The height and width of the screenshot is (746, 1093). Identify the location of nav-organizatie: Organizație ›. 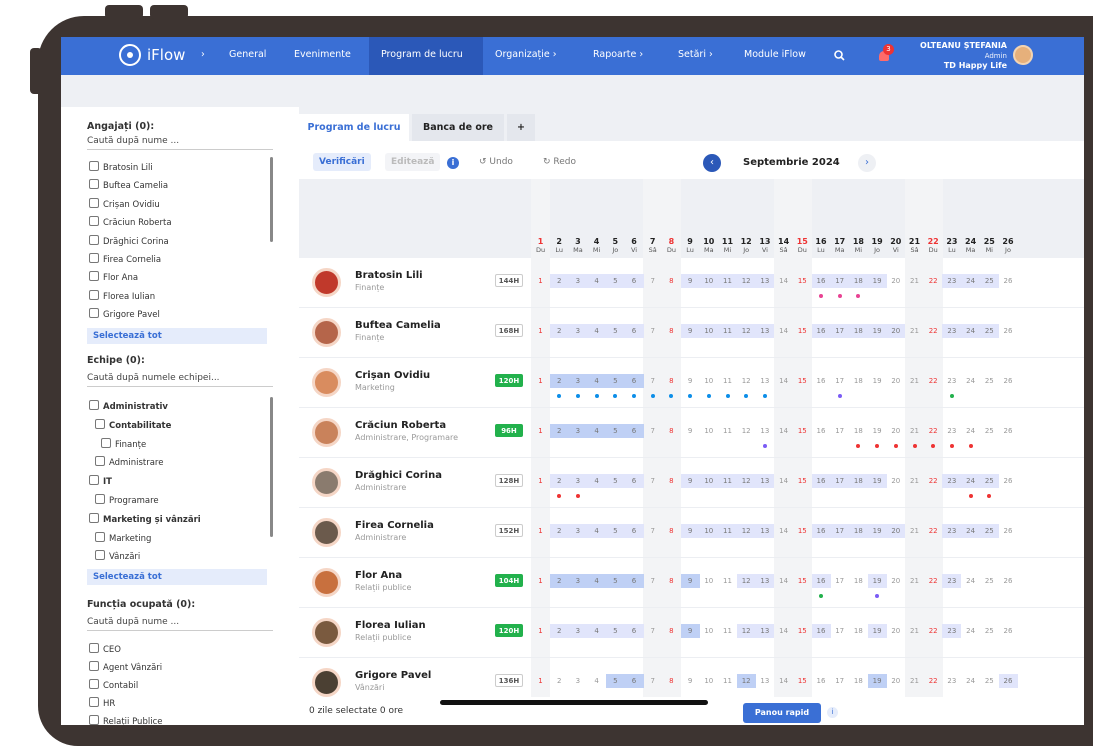
(526, 54).